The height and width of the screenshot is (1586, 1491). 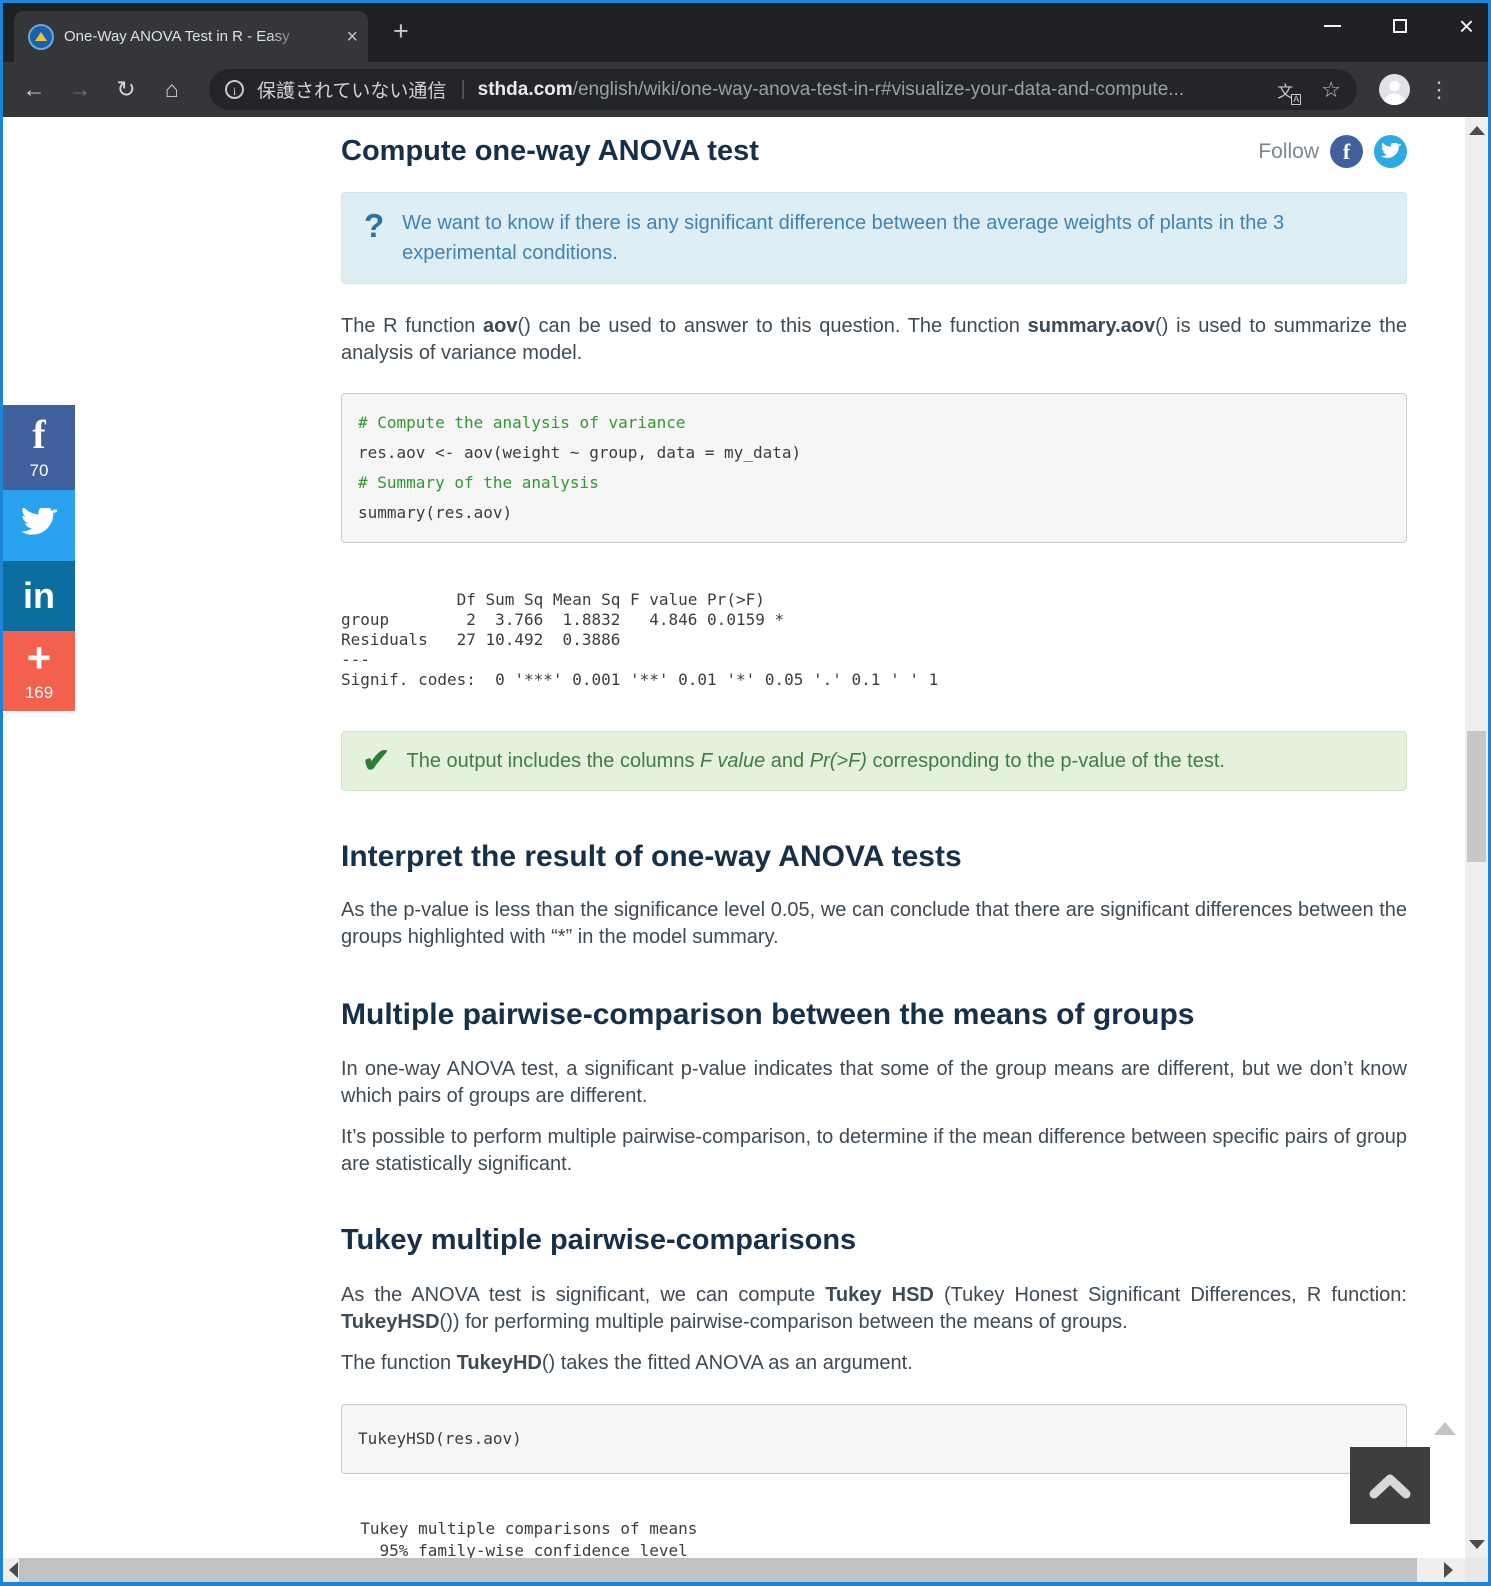 What do you see at coordinates (718, 1570) in the screenshot?
I see `horizontal-scrollbar-thumb` at bounding box center [718, 1570].